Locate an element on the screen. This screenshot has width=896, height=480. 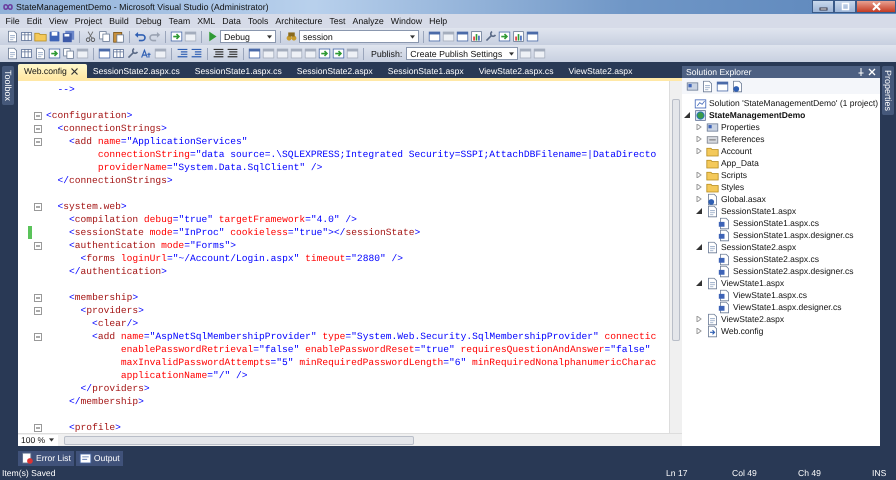
menu-item: Debug is located at coordinates (149, 21).